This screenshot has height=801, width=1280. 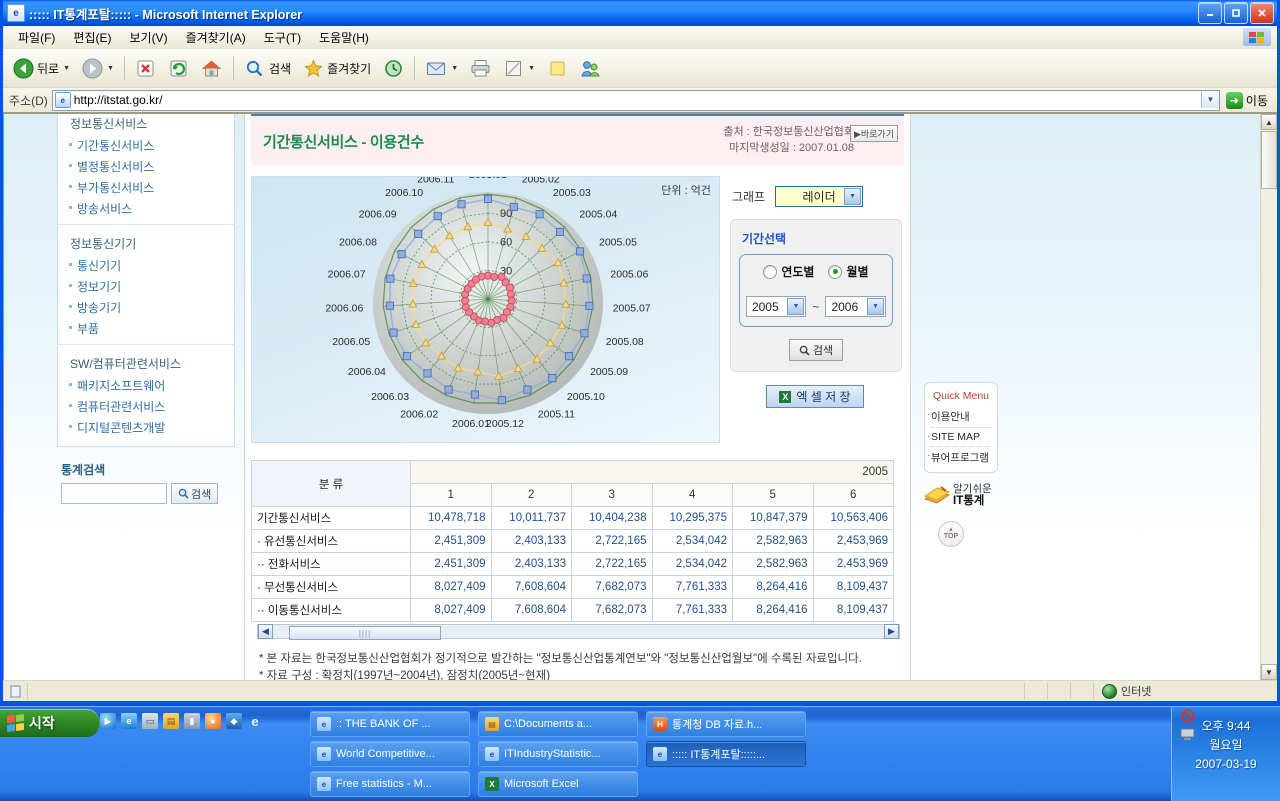 I want to click on sidebar-item-bangsonggigi: 방송기기, so click(x=146, y=307).